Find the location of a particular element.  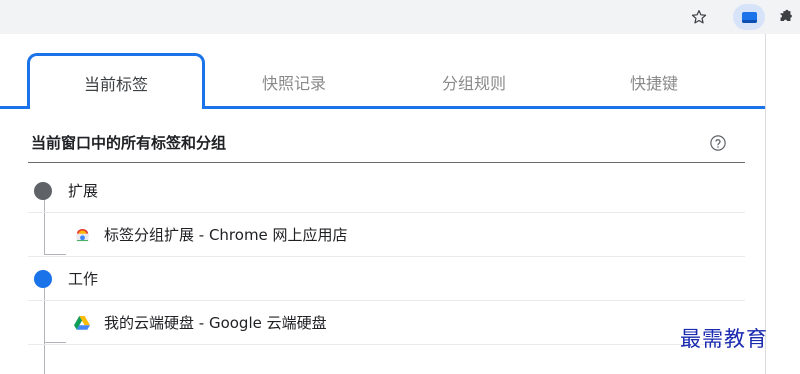

tab-snapshots: 快照记录 is located at coordinates (294, 81).